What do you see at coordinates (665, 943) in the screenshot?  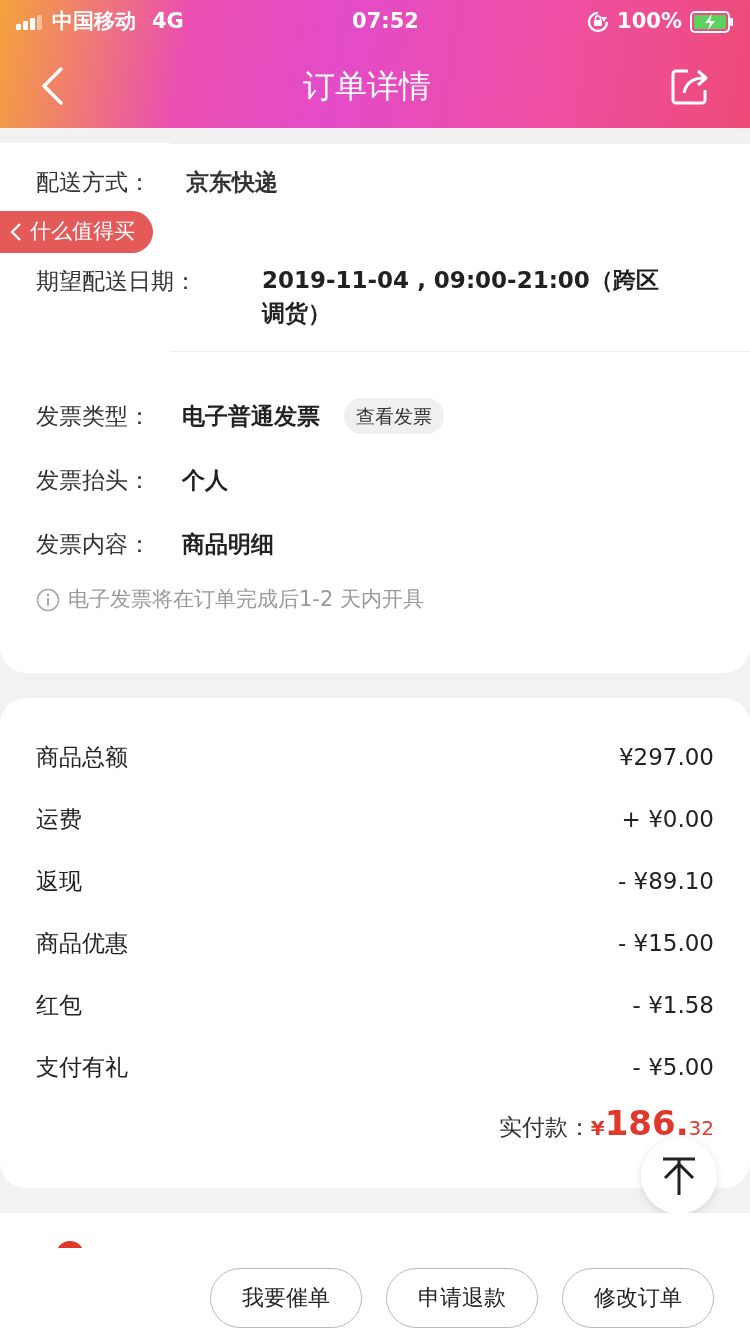 I see `amount-value: - ¥15.00` at bounding box center [665, 943].